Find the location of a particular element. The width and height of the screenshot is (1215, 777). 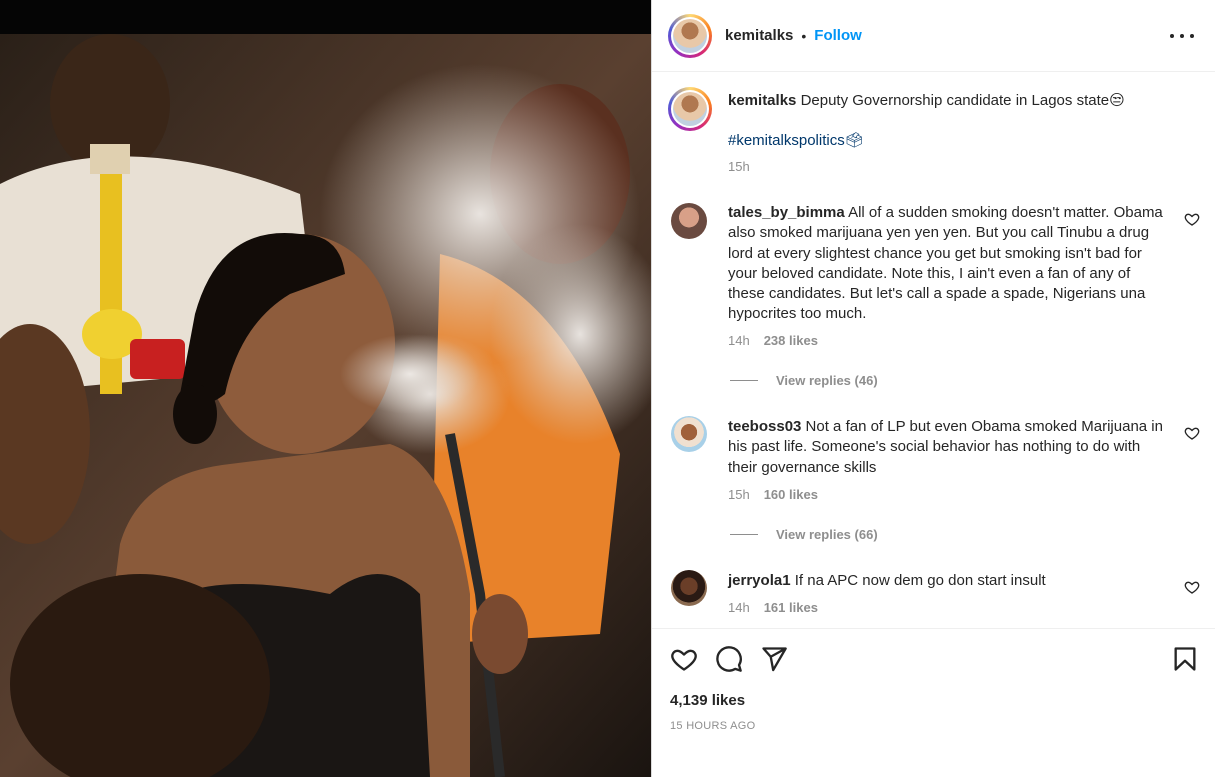

view-replies-label: View replies (46) is located at coordinates (827, 380).